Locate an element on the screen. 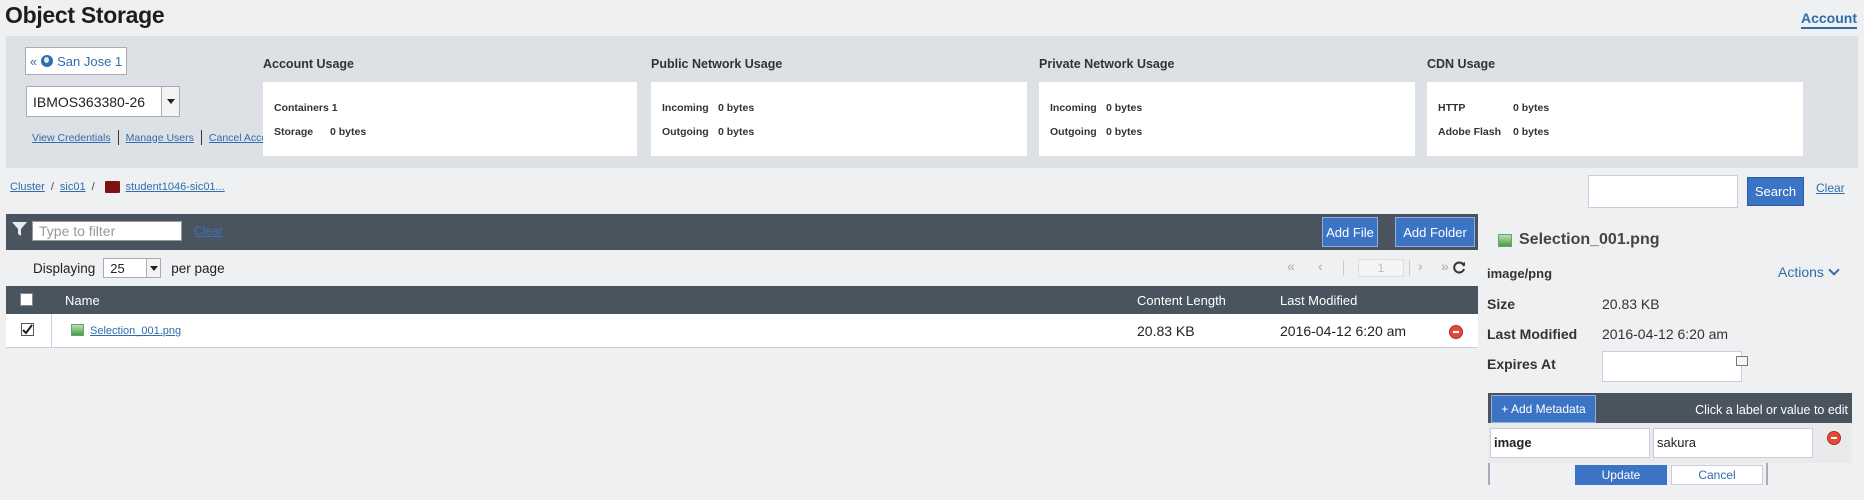  public-network-usage-box: Incoming 0 bytes Outgoing 0 bytes is located at coordinates (839, 119).